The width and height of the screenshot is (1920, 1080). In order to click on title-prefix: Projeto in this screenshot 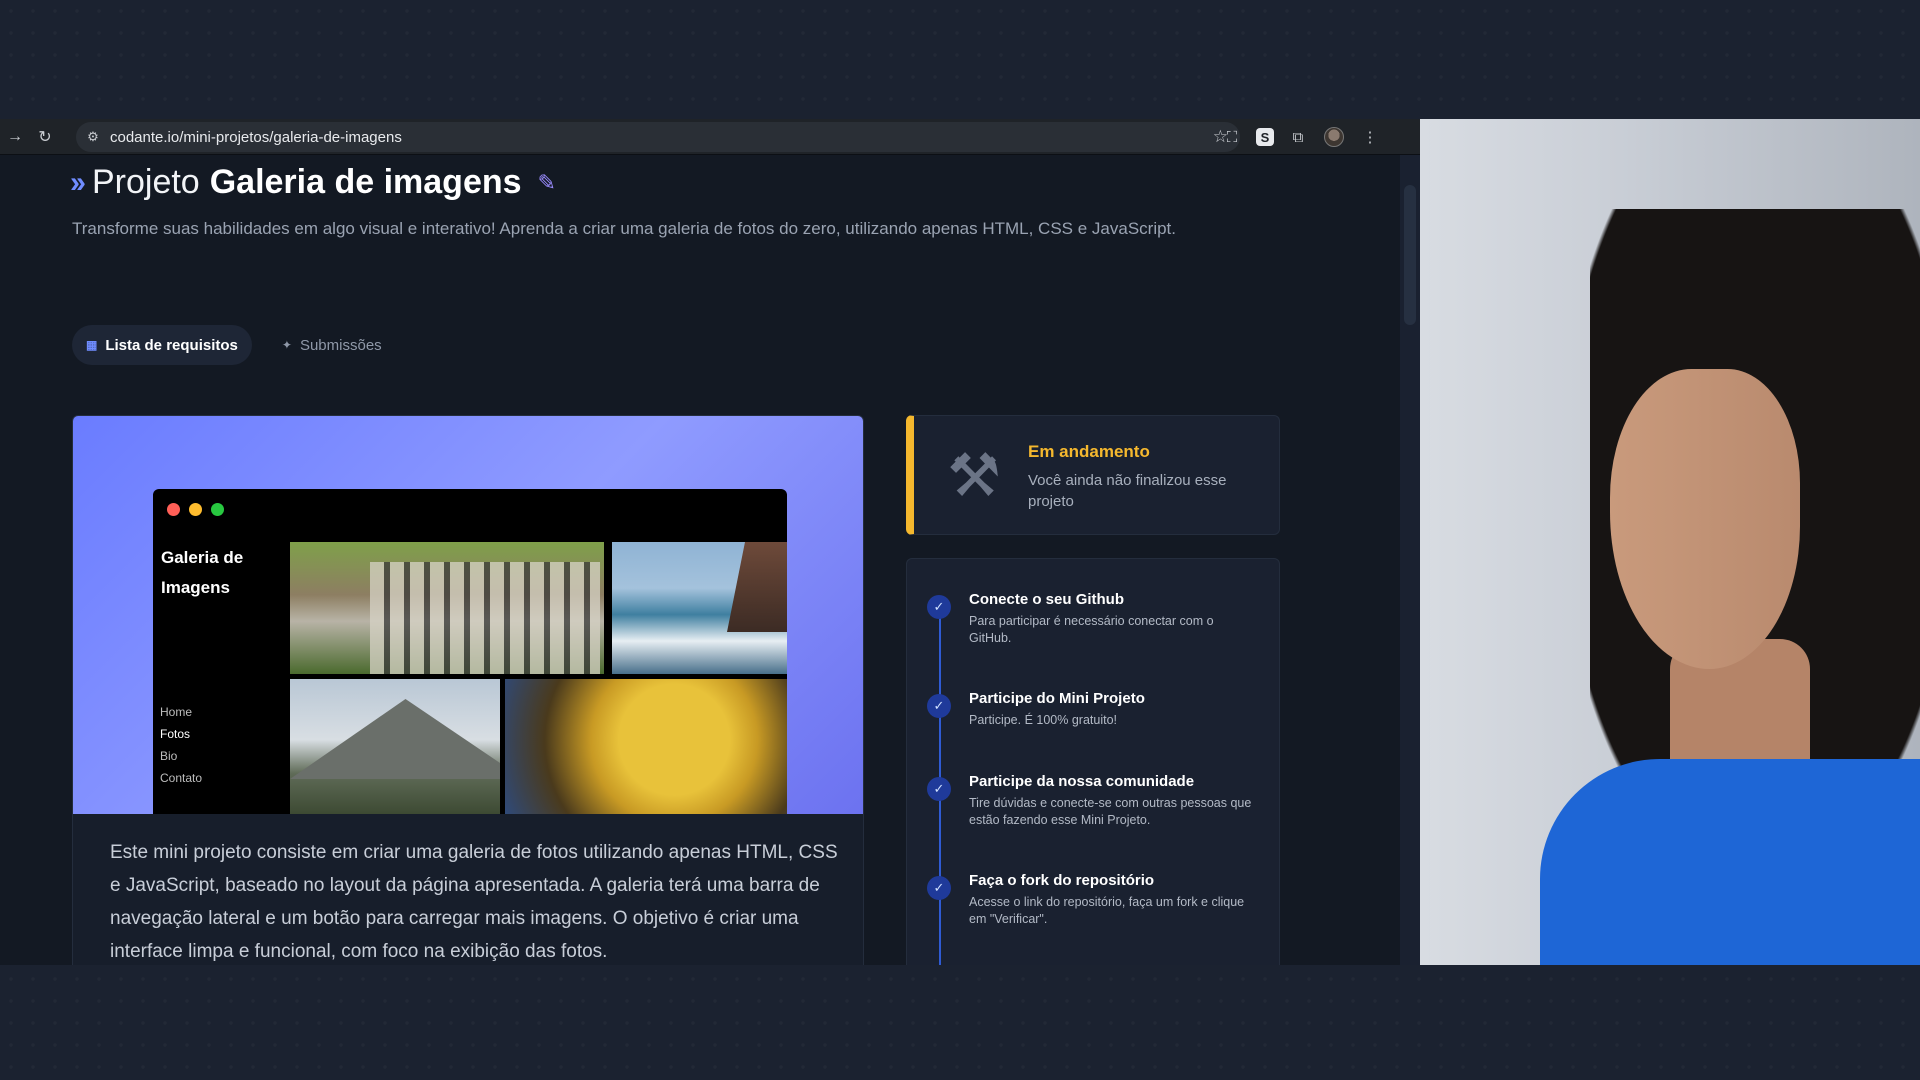, I will do `click(145, 182)`.